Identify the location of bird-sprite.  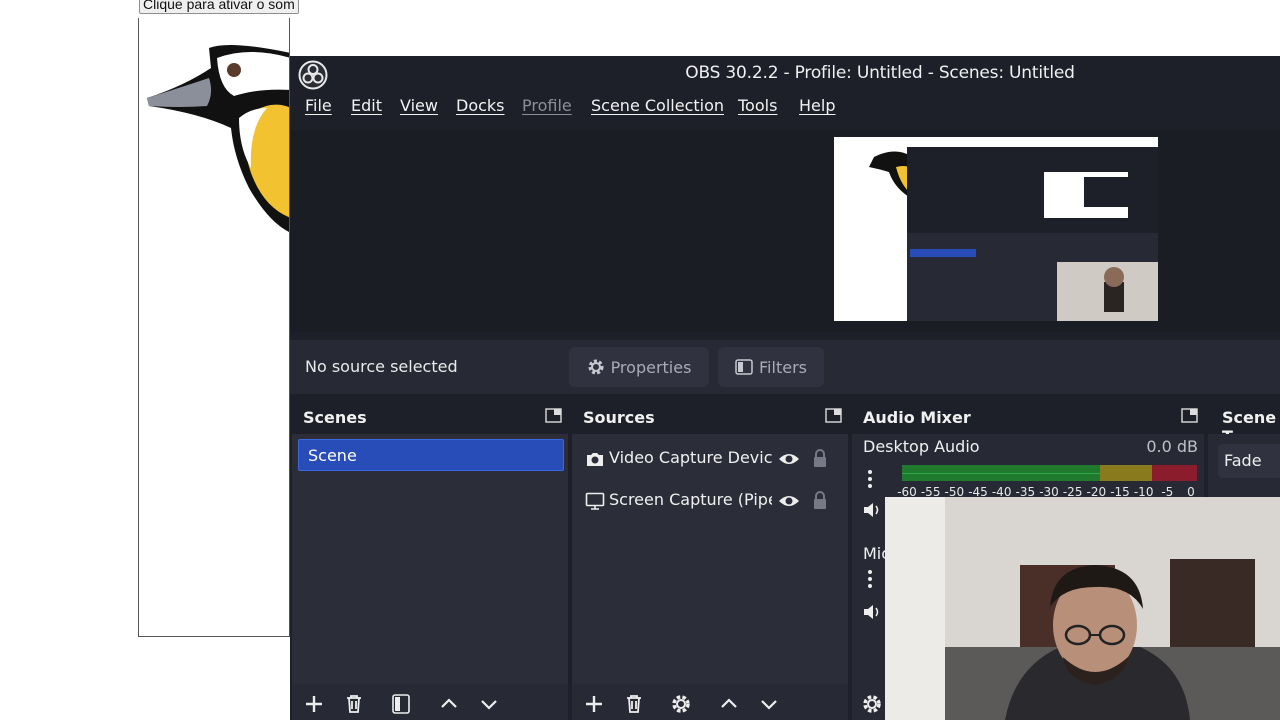
(218, 138).